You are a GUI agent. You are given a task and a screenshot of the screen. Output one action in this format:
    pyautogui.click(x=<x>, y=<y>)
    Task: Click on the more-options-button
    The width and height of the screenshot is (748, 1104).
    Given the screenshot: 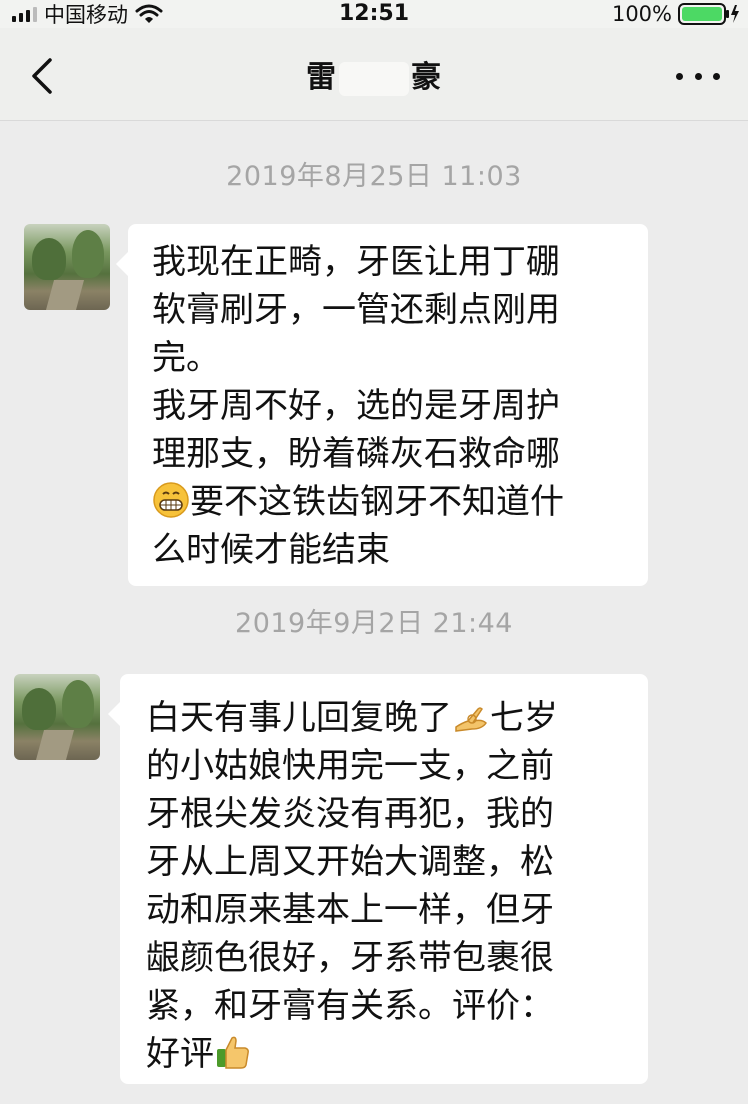 What is the action you would take?
    pyautogui.click(x=698, y=76)
    